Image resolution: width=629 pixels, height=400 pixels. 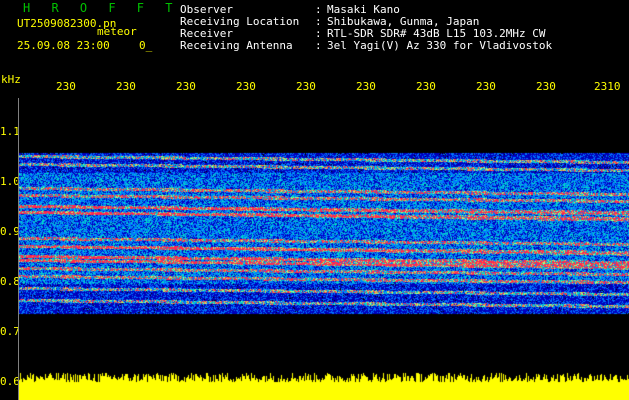 I want to click on app-title: H R O F F T, so click(x=101, y=8).